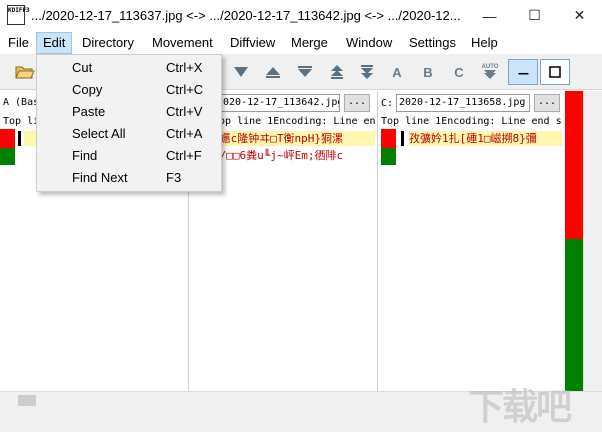 The image size is (602, 432). What do you see at coordinates (520, 407) in the screenshot?
I see `watermark-logo: 下载吧` at bounding box center [520, 407].